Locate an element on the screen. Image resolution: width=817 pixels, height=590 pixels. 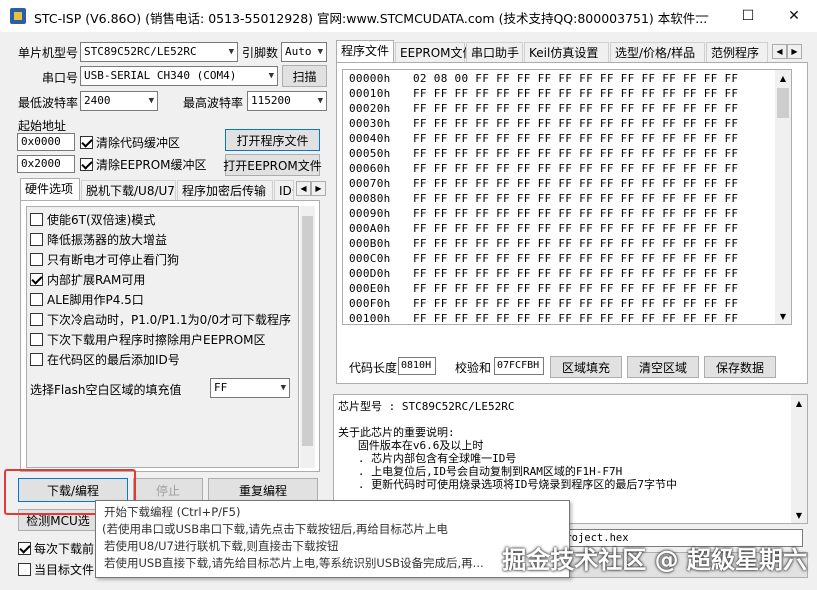
options-scrollbar is located at coordinates (307, 337).